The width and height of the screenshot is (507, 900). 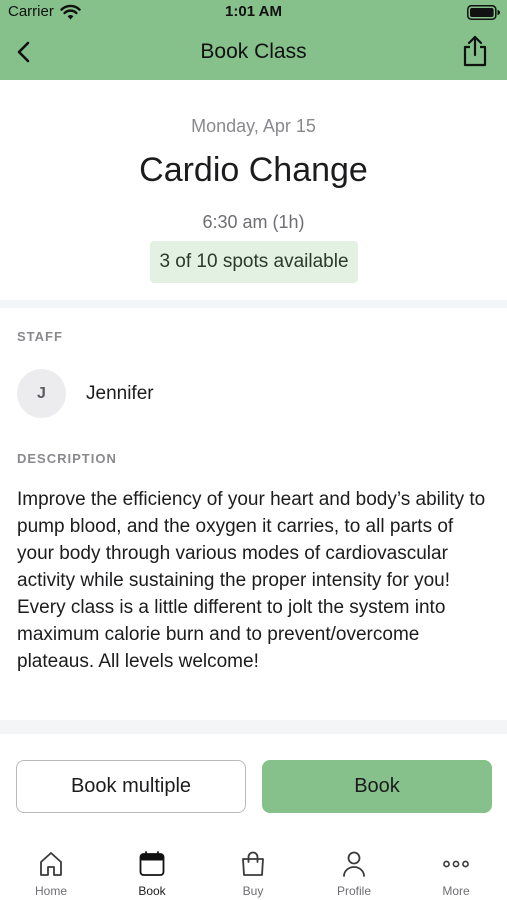 What do you see at coordinates (152, 863) in the screenshot?
I see `calendar-icon` at bounding box center [152, 863].